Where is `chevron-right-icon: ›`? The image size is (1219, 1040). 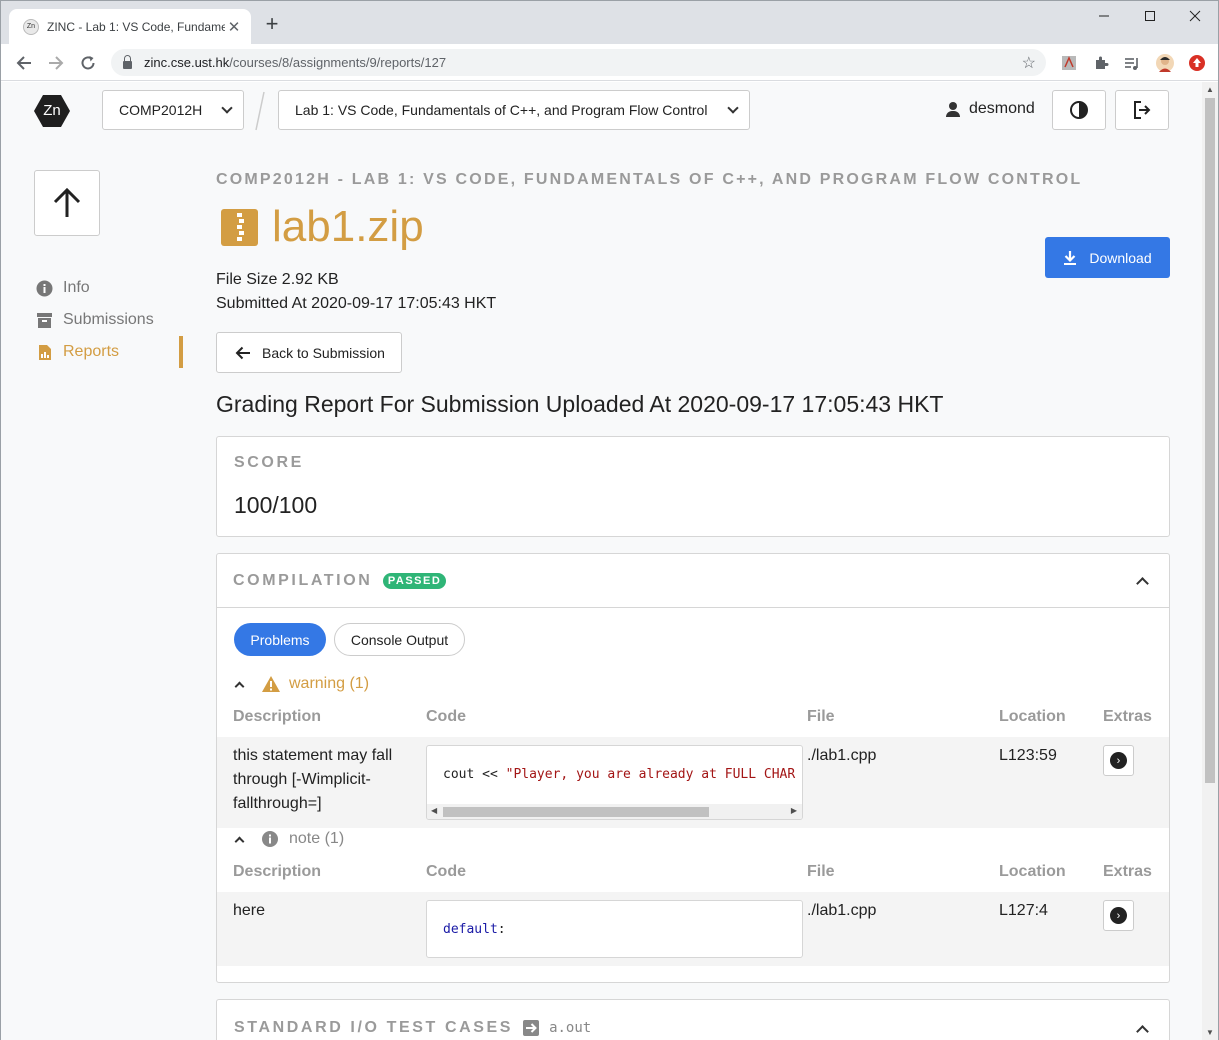 chevron-right-icon: › is located at coordinates (1118, 760).